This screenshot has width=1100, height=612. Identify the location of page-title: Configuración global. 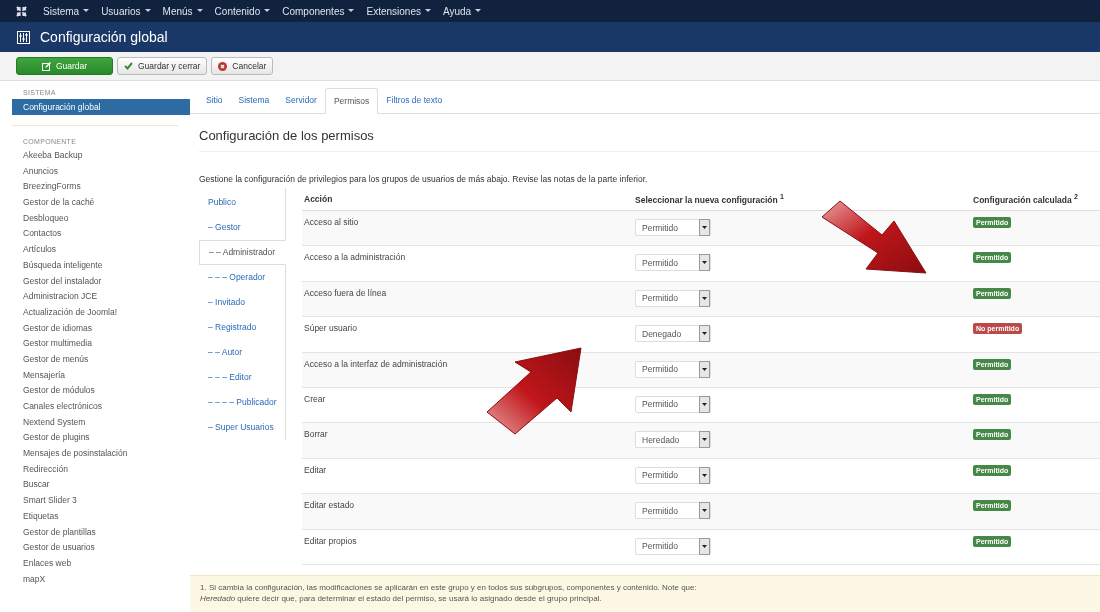
(104, 37).